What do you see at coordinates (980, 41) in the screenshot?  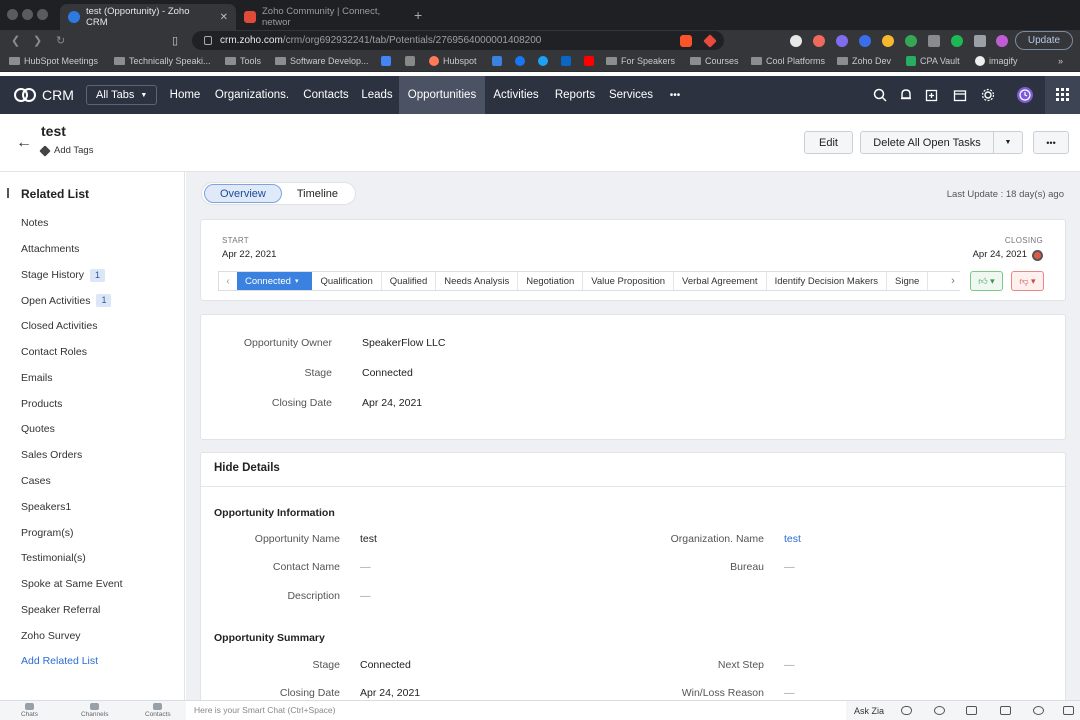 I see `extensions-puzzle-icon` at bounding box center [980, 41].